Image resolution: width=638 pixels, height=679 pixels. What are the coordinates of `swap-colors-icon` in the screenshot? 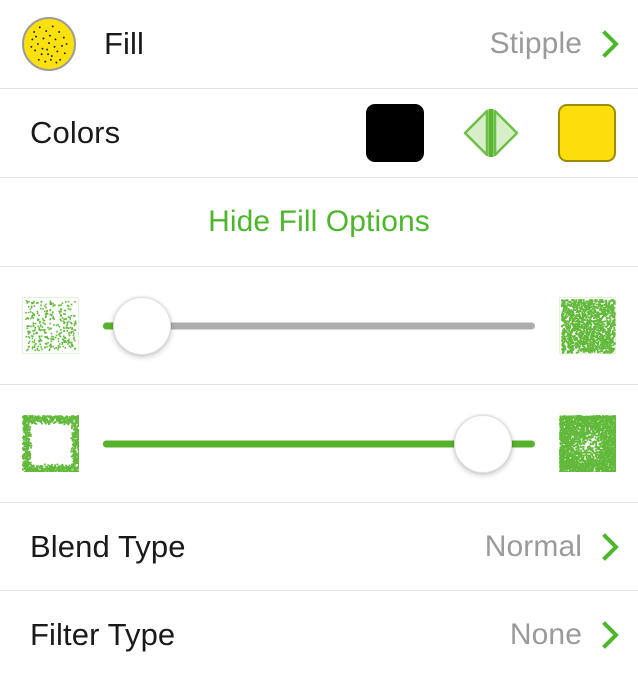 It's located at (491, 133).